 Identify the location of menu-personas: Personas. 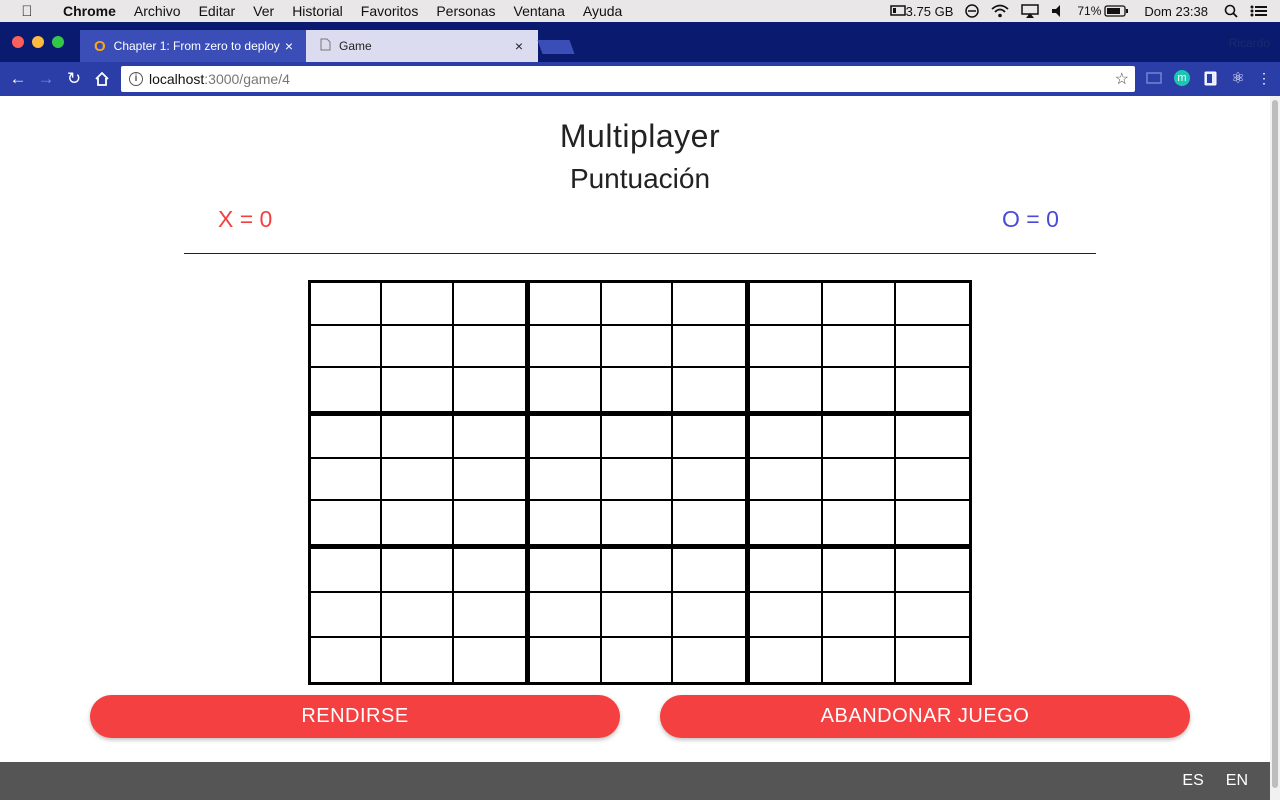
(465, 11).